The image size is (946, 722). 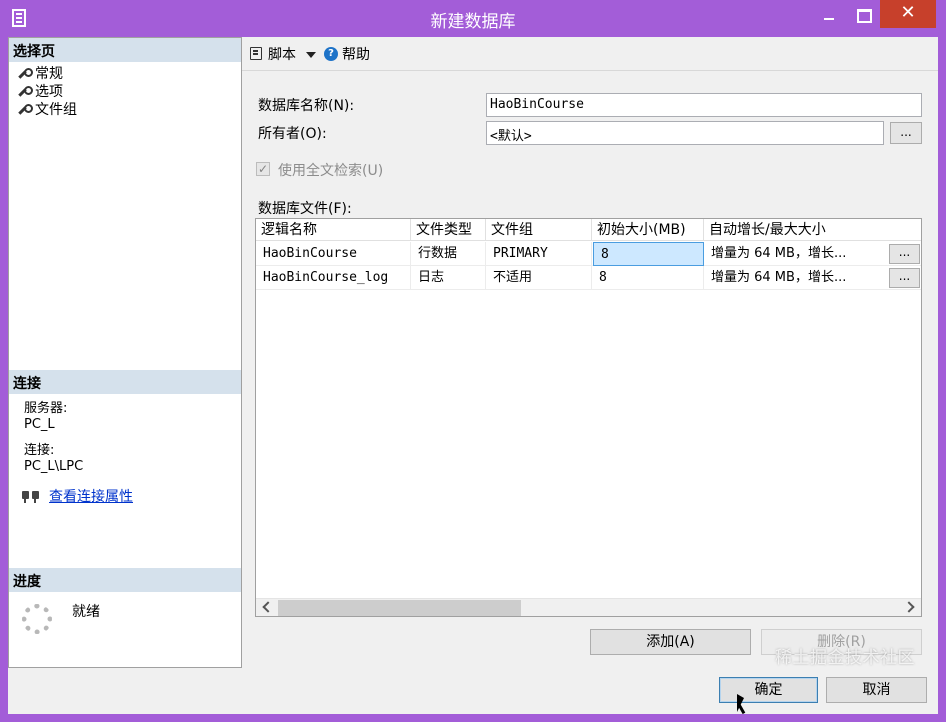 I want to click on cell-filegroup: 不适用, so click(x=539, y=278).